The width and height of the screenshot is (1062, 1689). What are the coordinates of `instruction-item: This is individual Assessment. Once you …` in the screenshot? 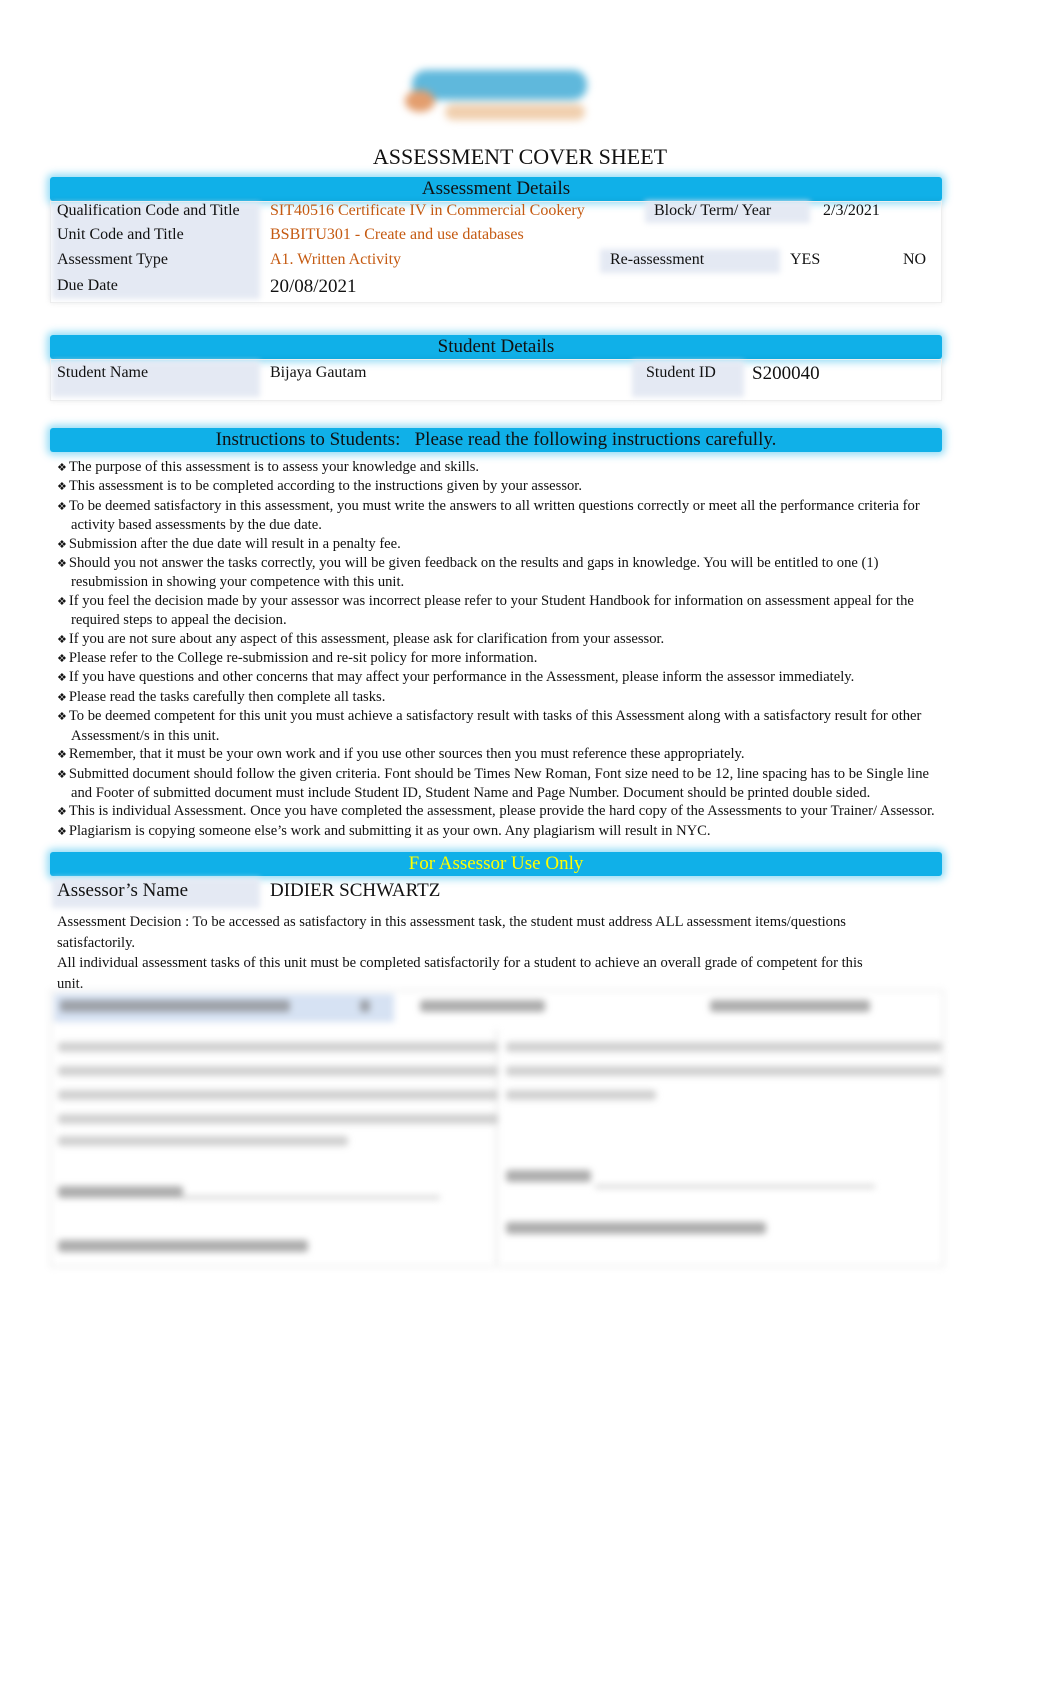 It's located at (497, 811).